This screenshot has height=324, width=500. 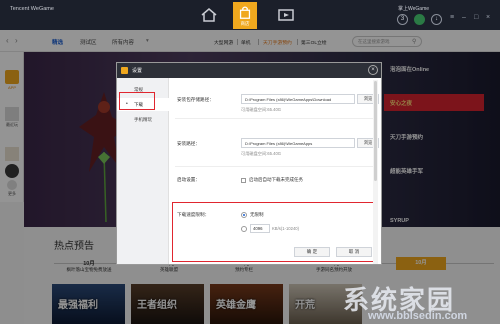 What do you see at coordinates (188, 179) in the screenshot?
I see `startup-label: 启动设置：` at bounding box center [188, 179].